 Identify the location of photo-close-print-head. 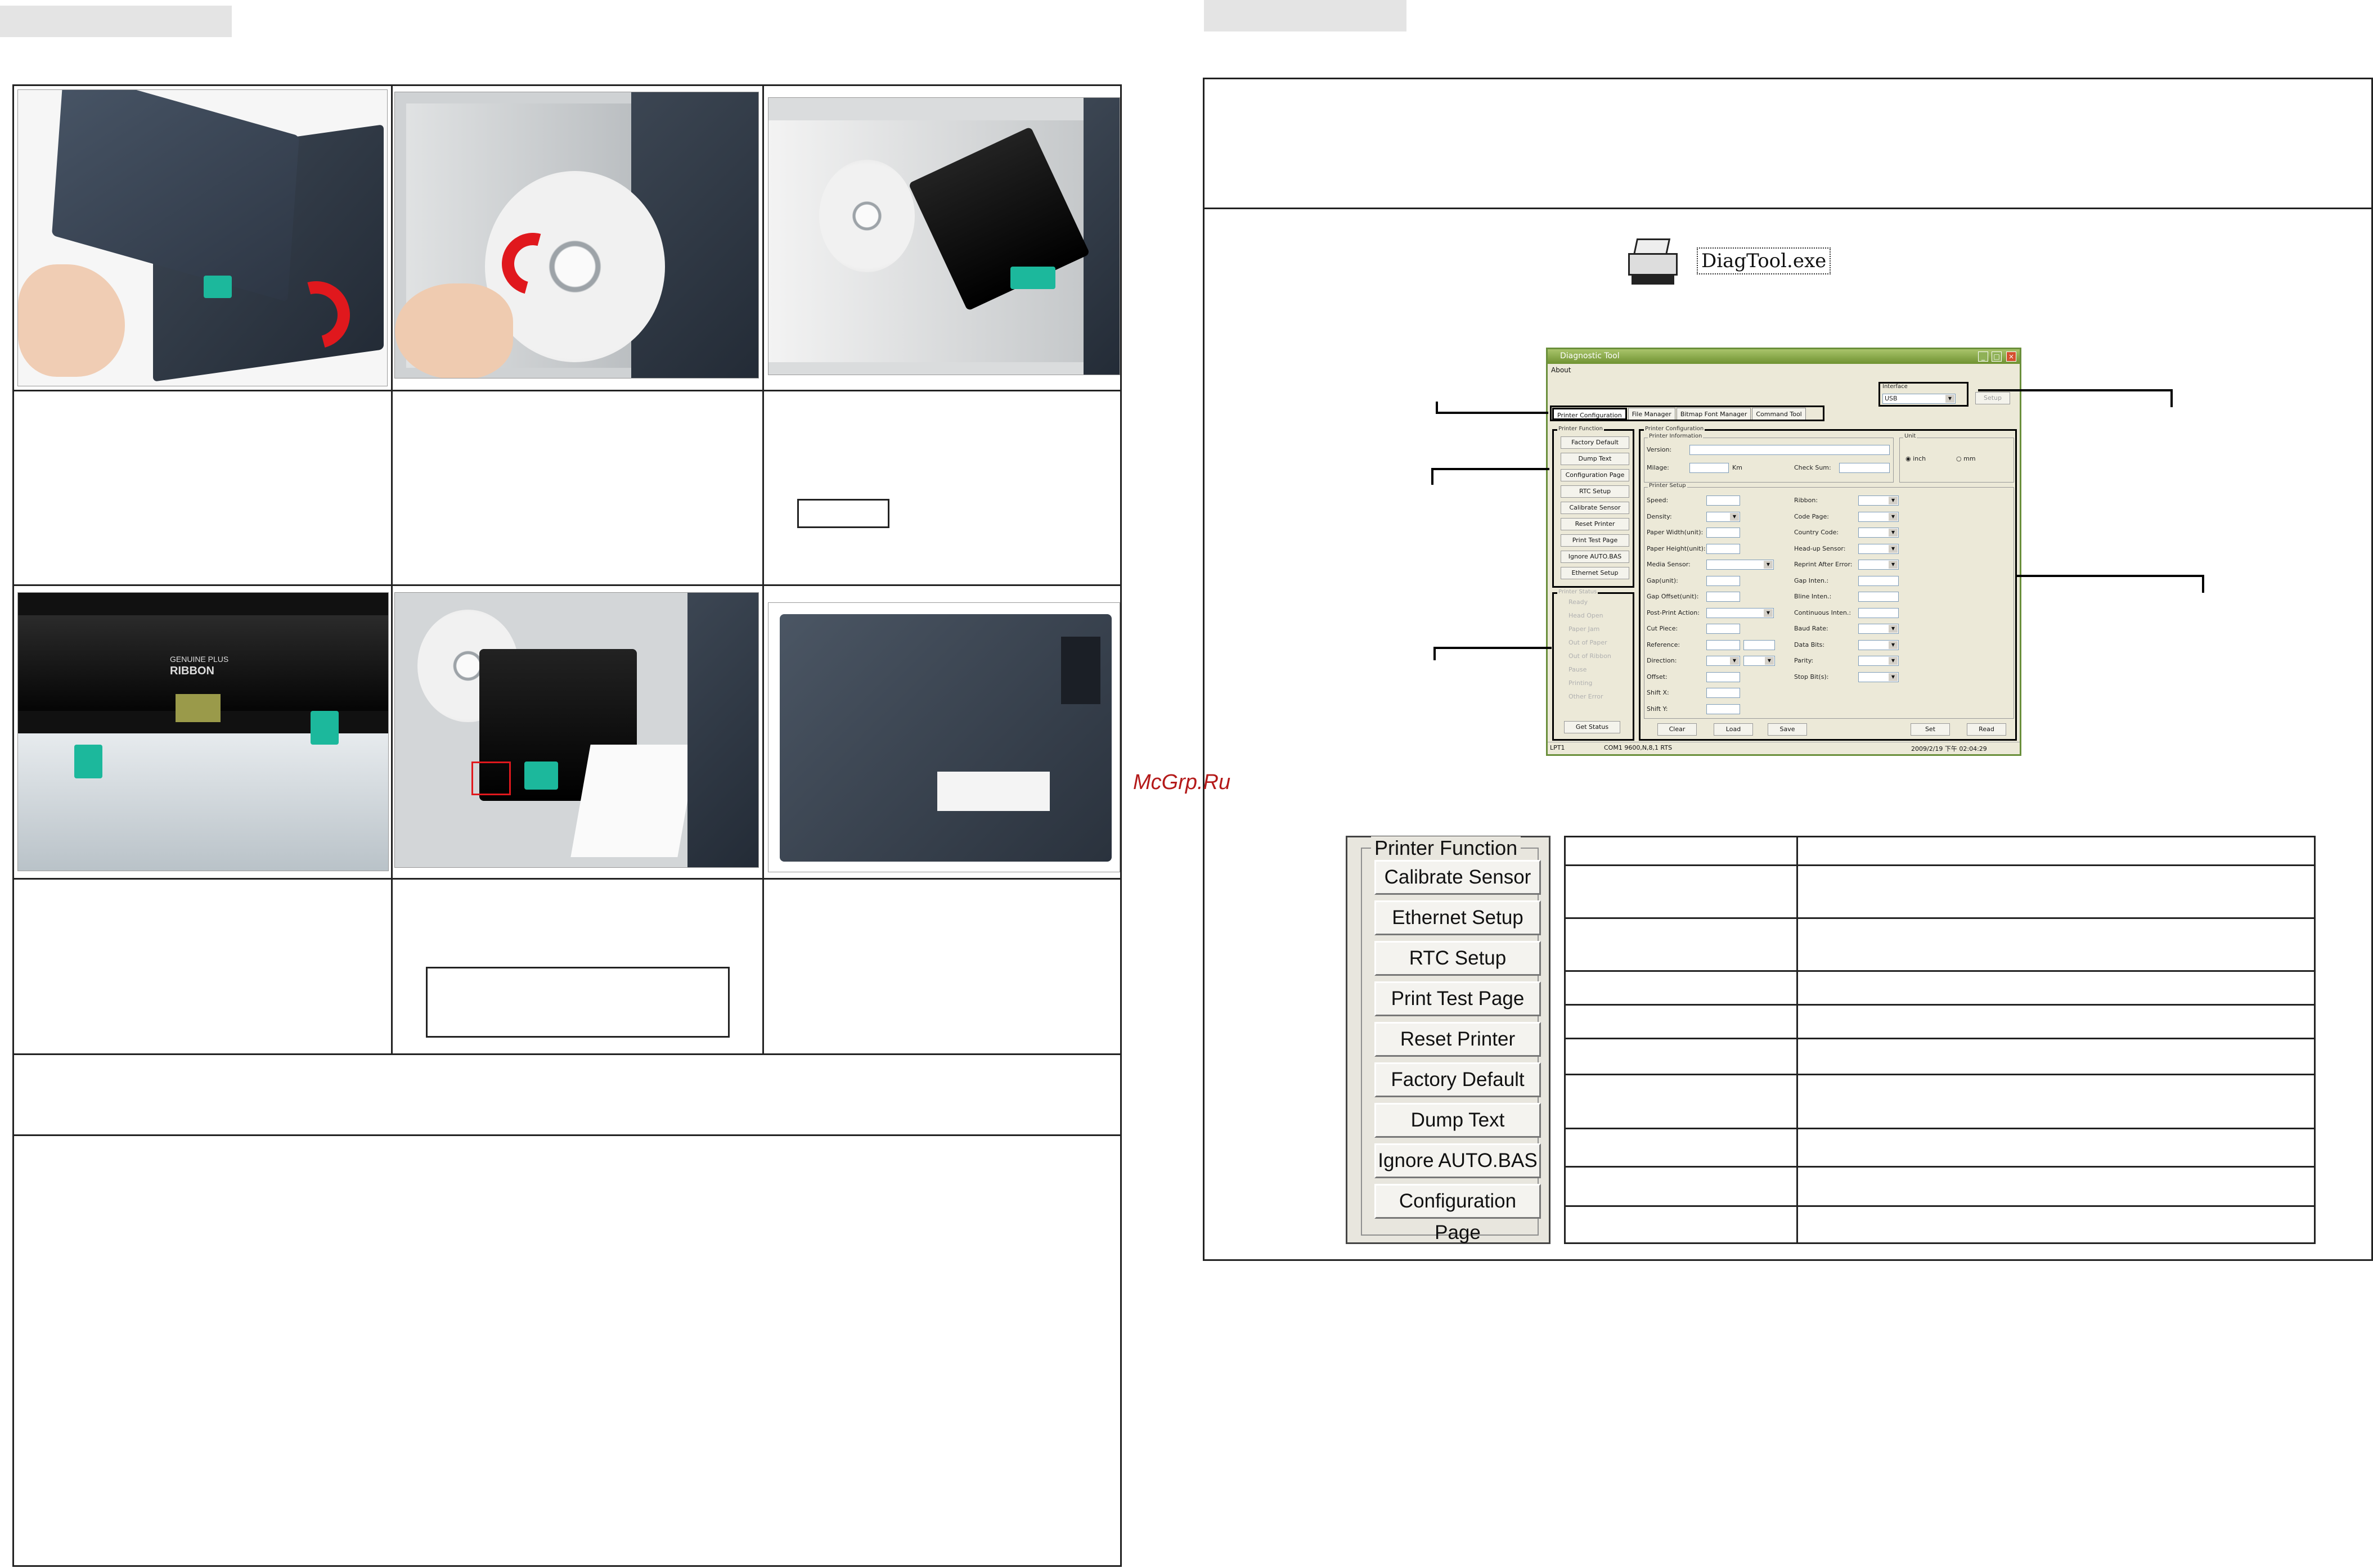
(576, 730).